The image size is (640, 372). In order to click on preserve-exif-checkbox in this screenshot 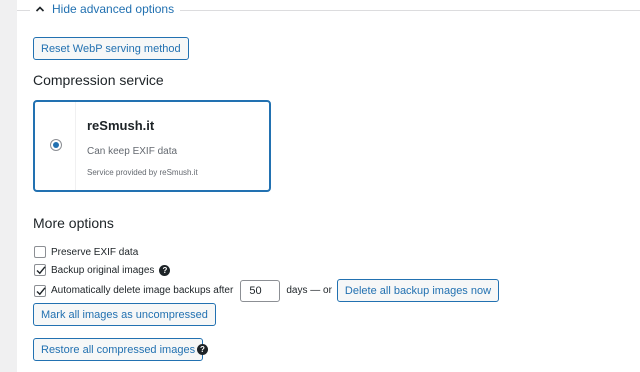, I will do `click(40, 252)`.